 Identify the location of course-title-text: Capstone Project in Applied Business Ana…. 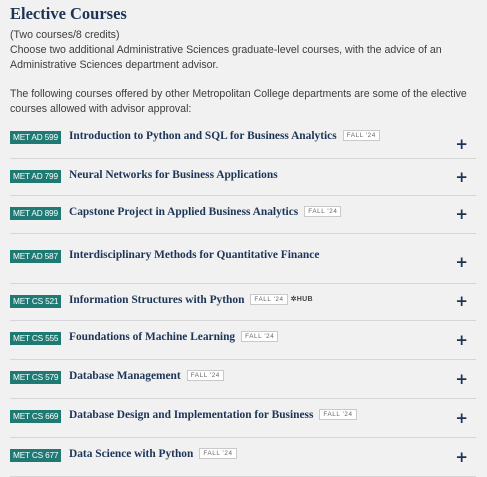
(184, 212).